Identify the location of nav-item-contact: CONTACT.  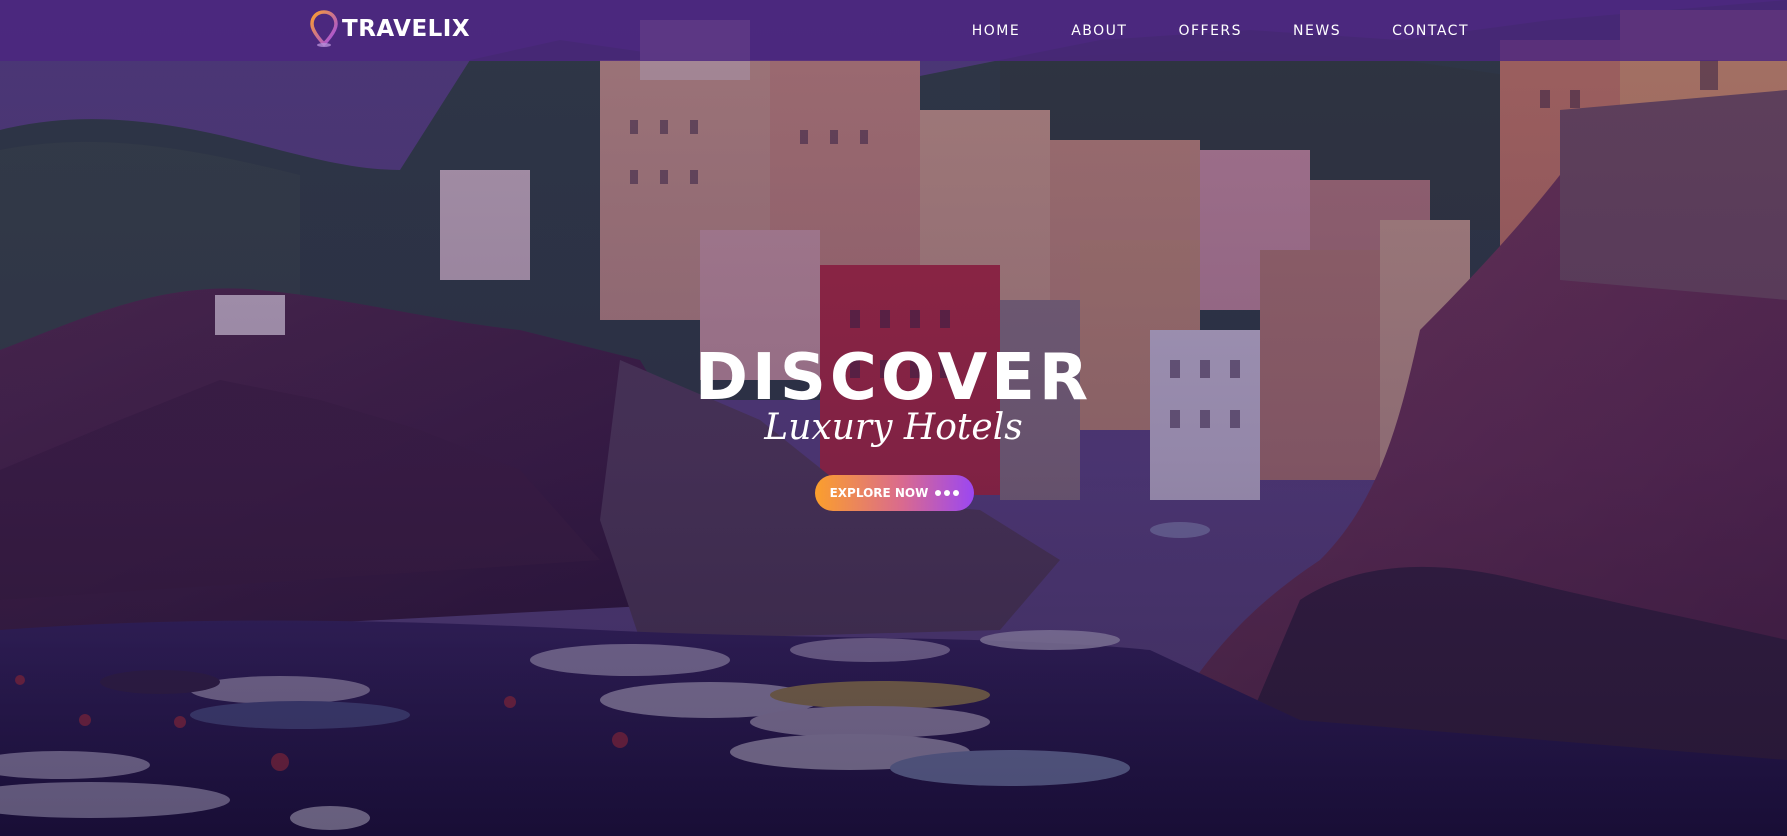
(1430, 31).